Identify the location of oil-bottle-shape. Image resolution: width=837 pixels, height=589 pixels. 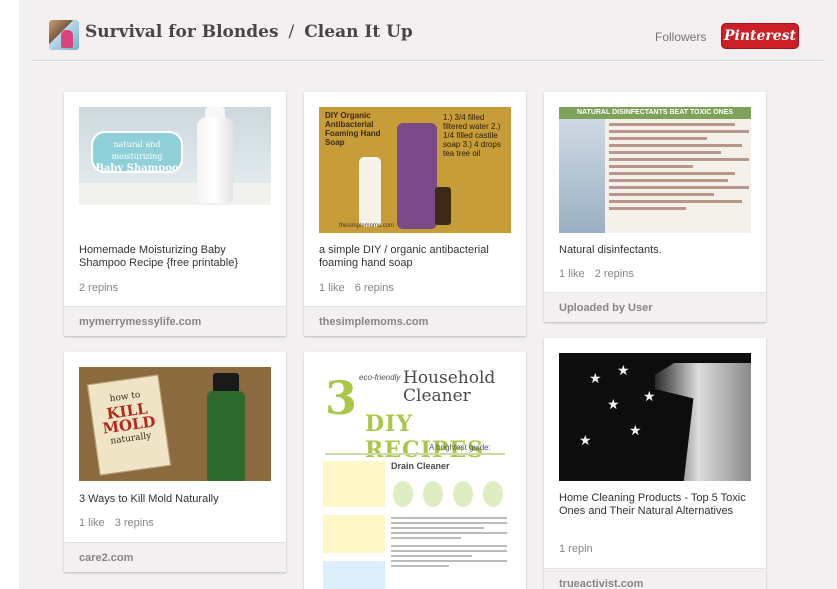
(443, 206).